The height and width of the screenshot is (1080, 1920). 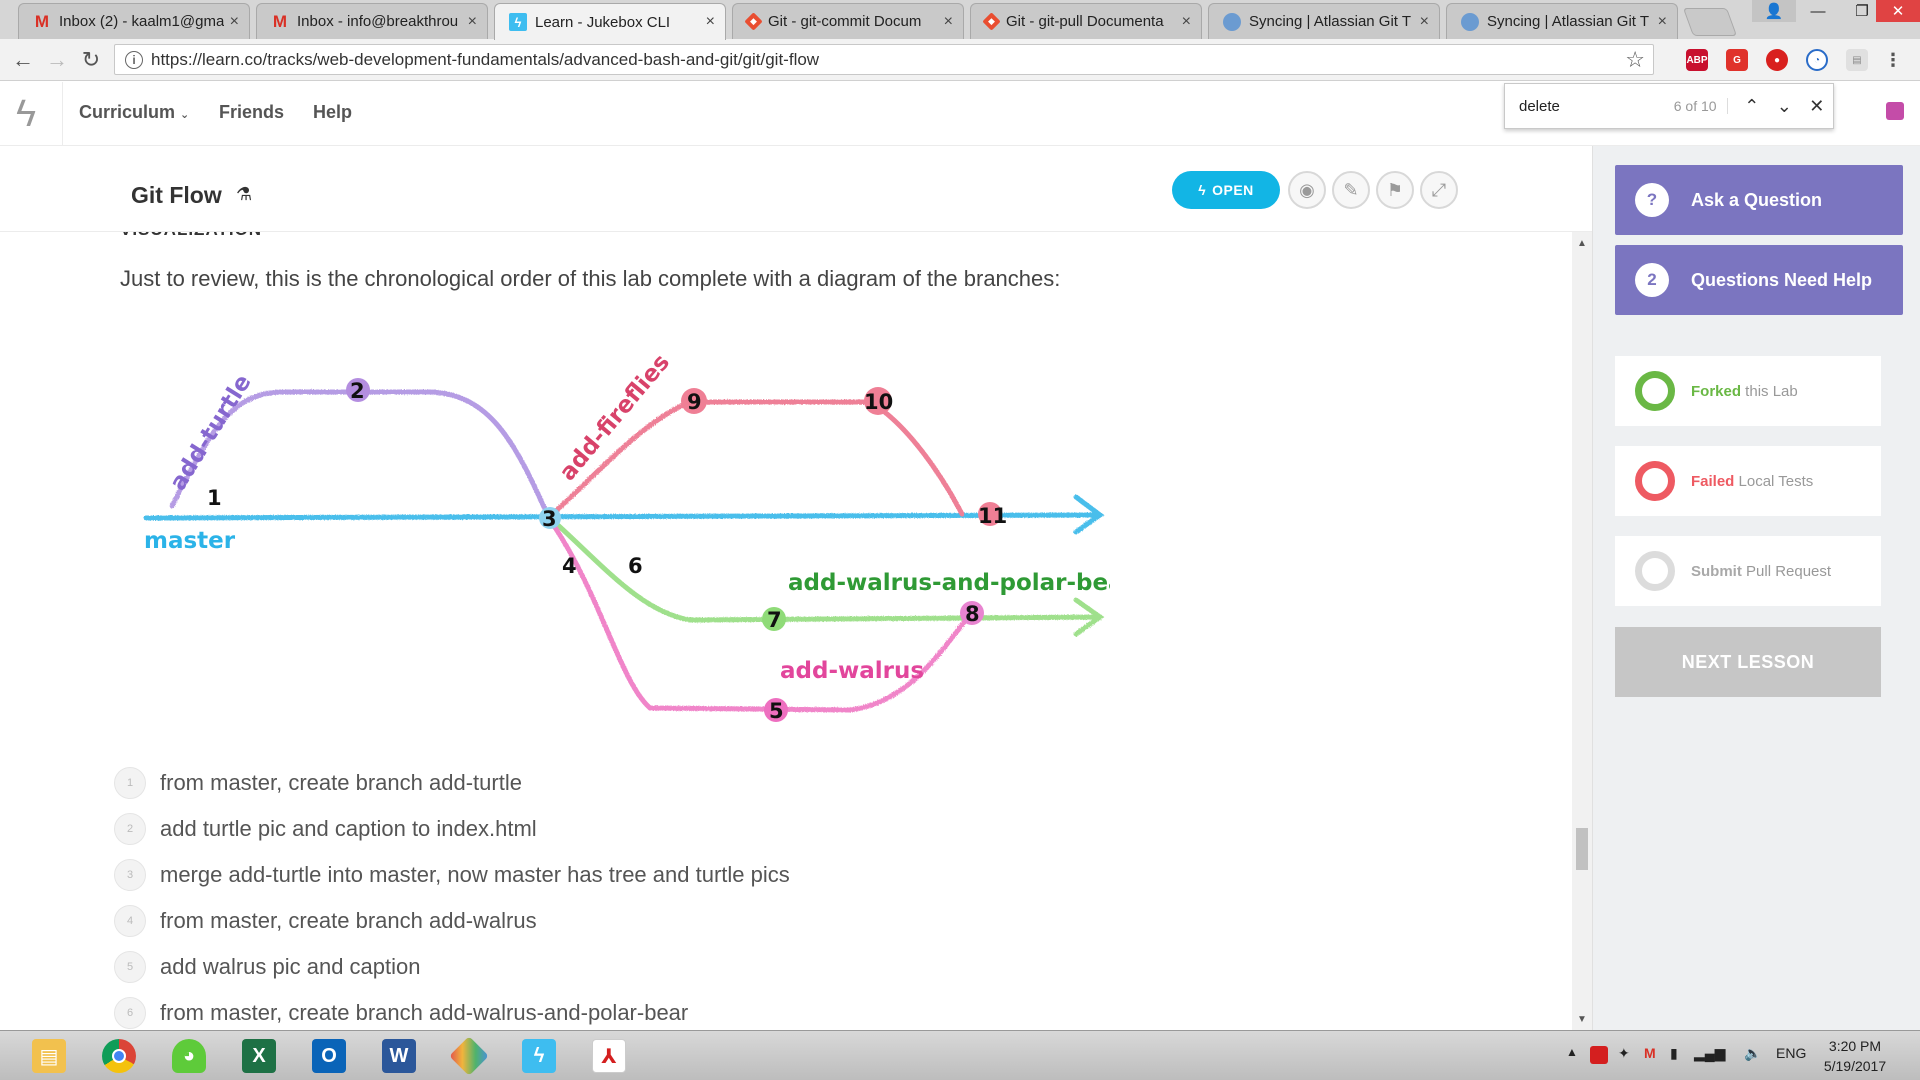 I want to click on extension-gray-icon: ▤, so click(x=1857, y=60).